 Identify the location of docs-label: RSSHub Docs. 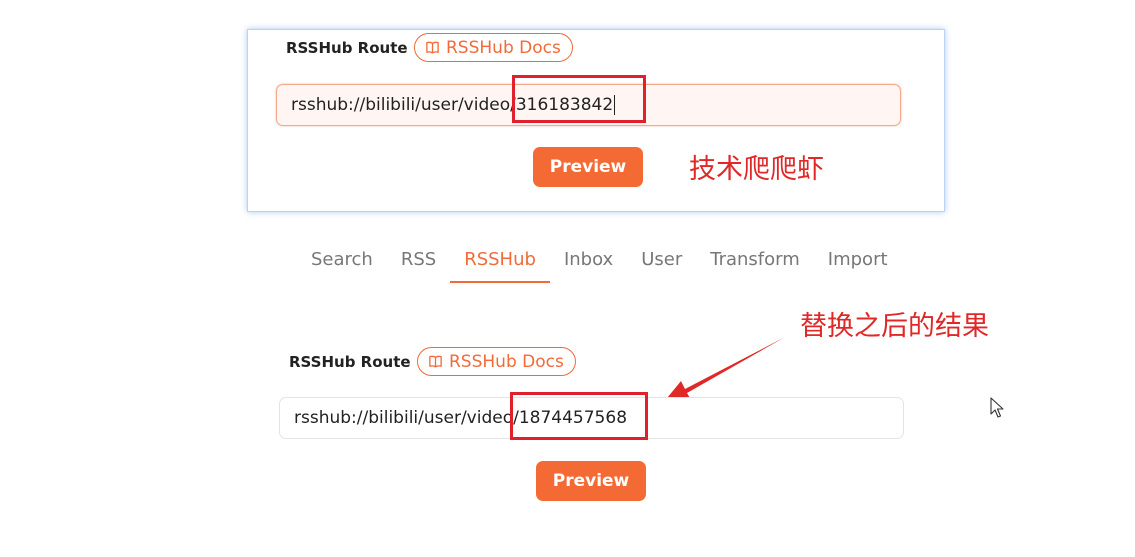
(503, 47).